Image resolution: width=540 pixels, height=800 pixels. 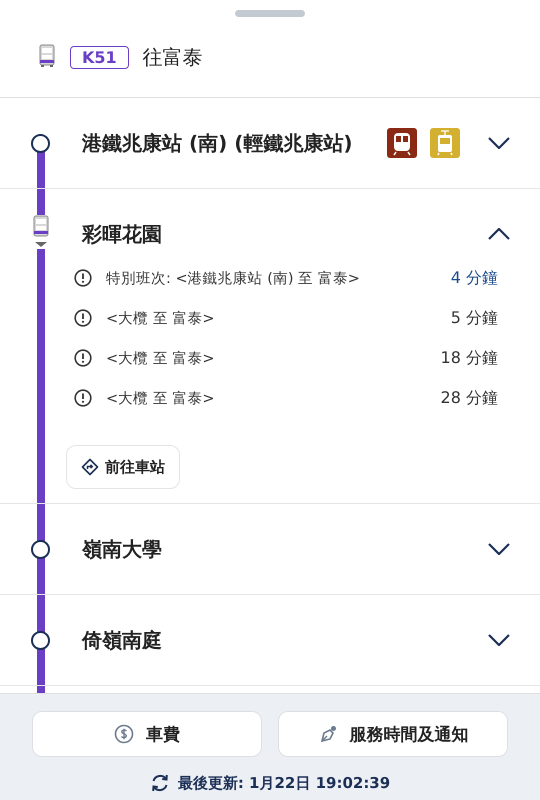 I want to click on stop-name: 嶺南大學, so click(x=271, y=549).